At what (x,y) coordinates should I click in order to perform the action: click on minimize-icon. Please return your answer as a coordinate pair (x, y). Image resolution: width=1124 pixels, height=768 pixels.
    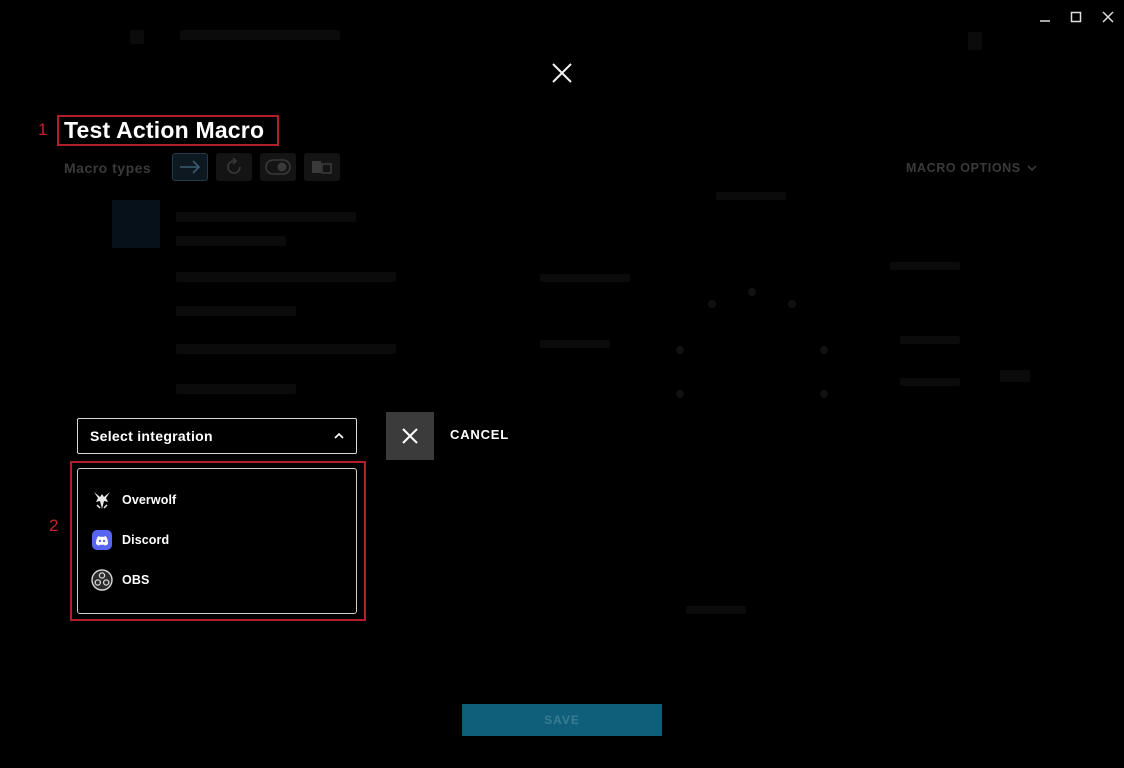
    Looking at the image, I should click on (1045, 21).